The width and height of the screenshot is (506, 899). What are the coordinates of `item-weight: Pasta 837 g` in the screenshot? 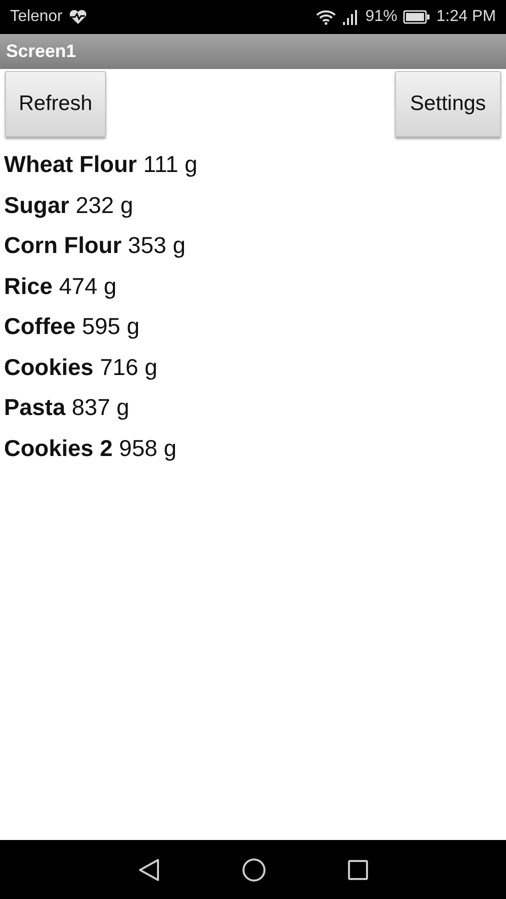 It's located at (67, 407).